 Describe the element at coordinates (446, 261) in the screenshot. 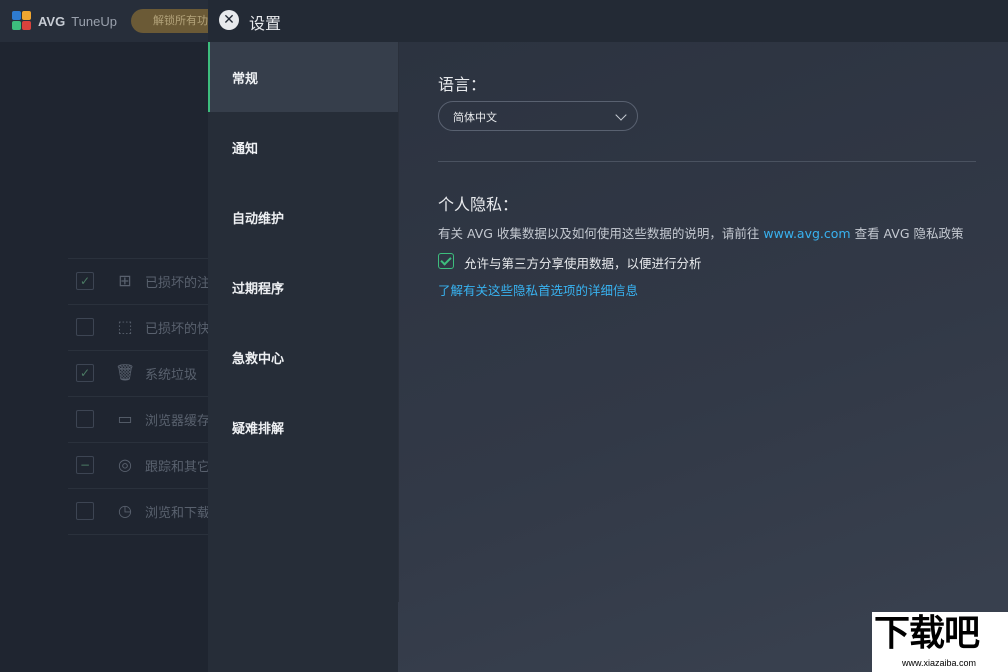

I see `data-sharing-checkbox` at that location.